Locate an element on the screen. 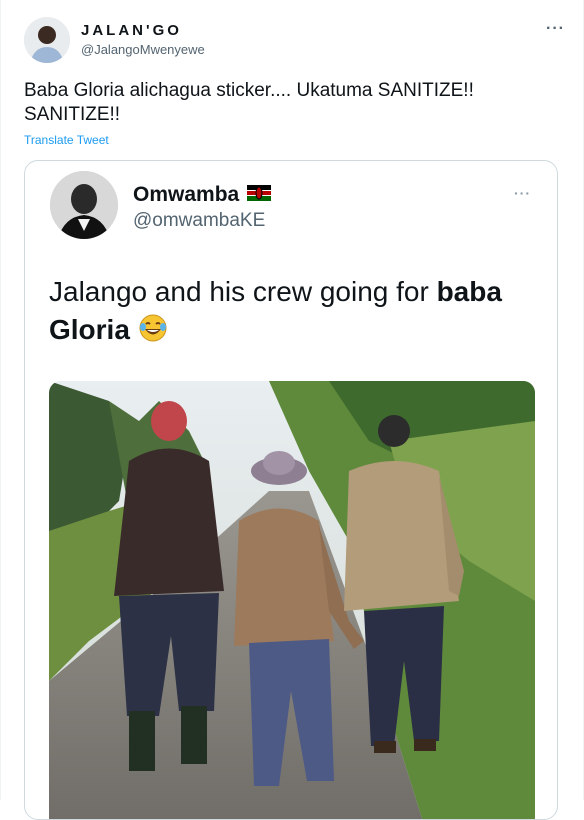 This screenshot has height=820, width=584. quoted-author-handle: @omwambaKE is located at coordinates (199, 221).